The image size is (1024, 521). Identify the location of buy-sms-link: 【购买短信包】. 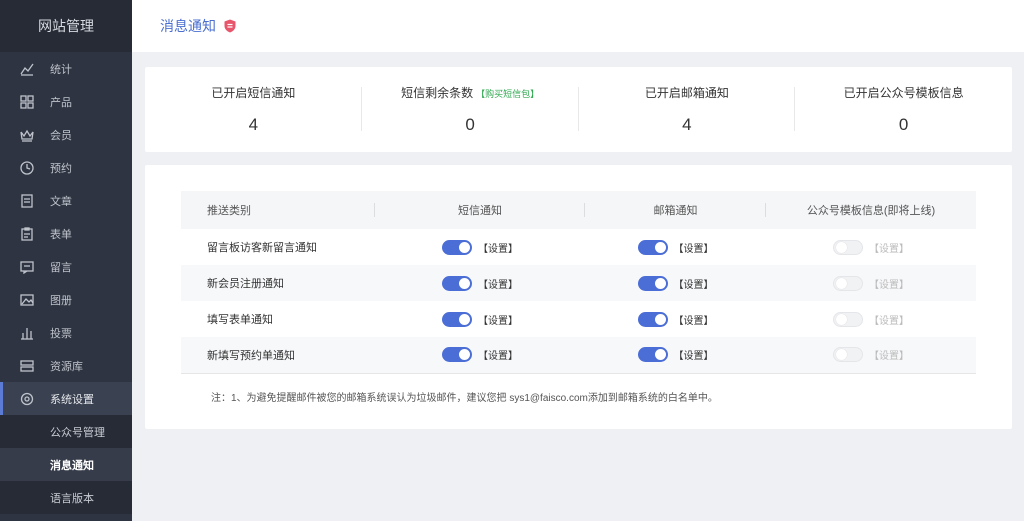
(507, 94).